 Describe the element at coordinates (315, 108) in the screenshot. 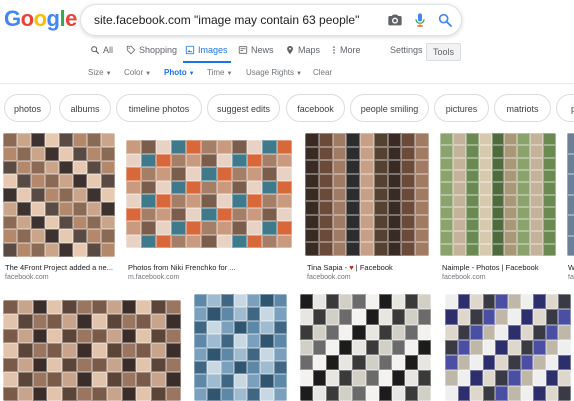

I see `chip-facebook: facebook` at that location.